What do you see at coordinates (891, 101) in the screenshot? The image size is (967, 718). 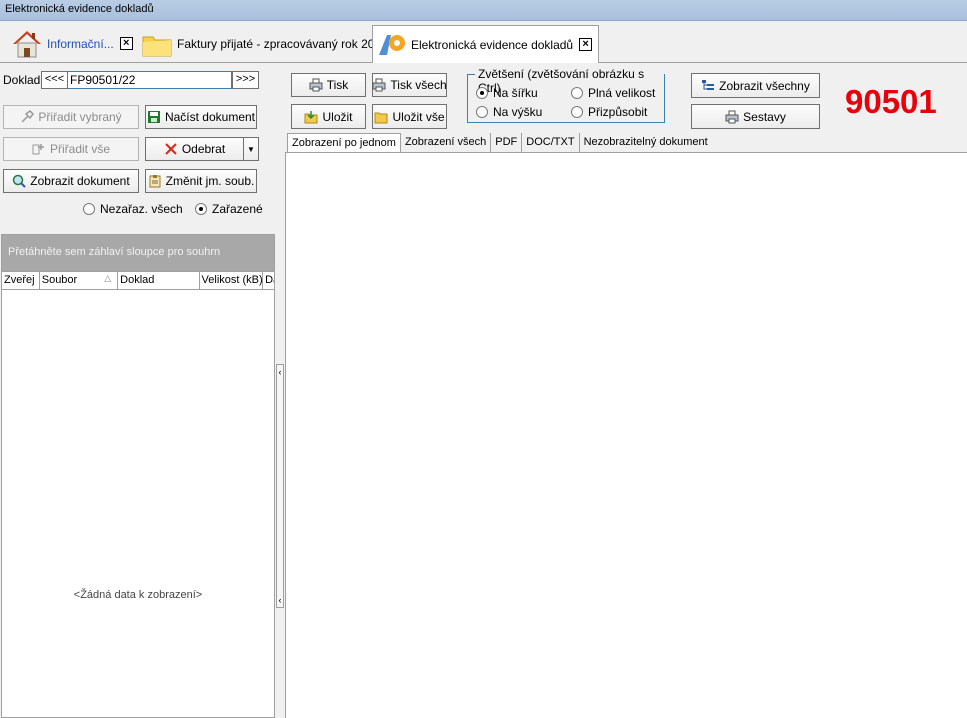 I see `document-number: 90501` at bounding box center [891, 101].